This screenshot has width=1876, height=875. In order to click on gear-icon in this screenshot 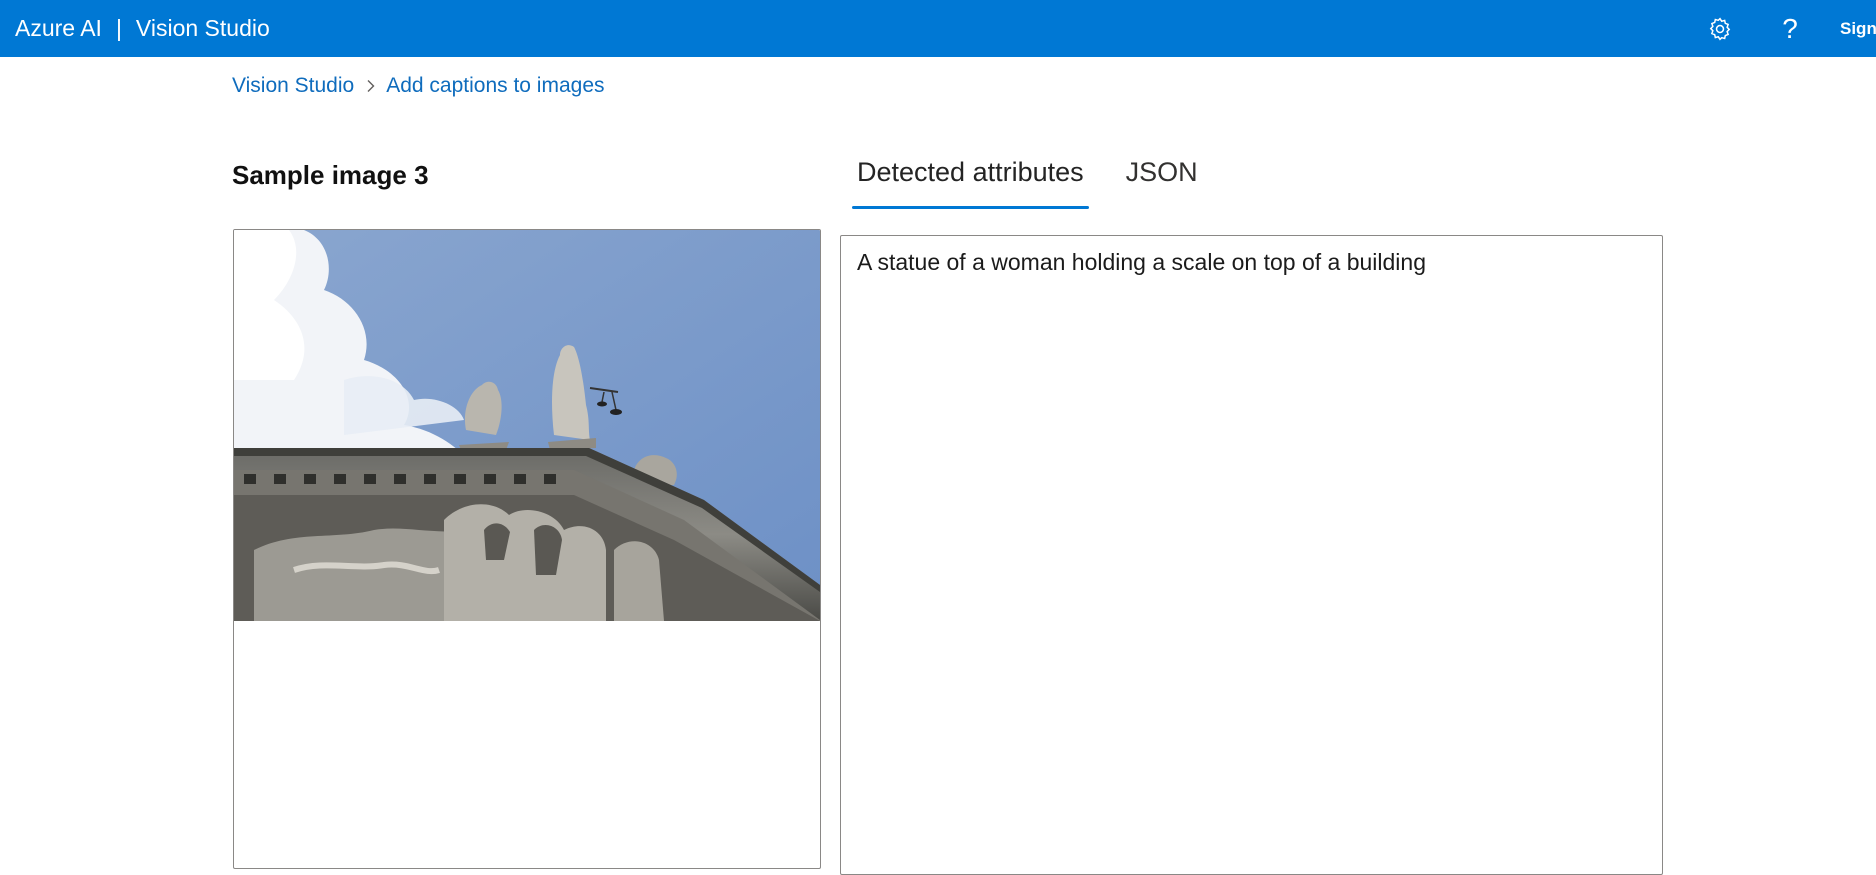, I will do `click(1720, 28)`.